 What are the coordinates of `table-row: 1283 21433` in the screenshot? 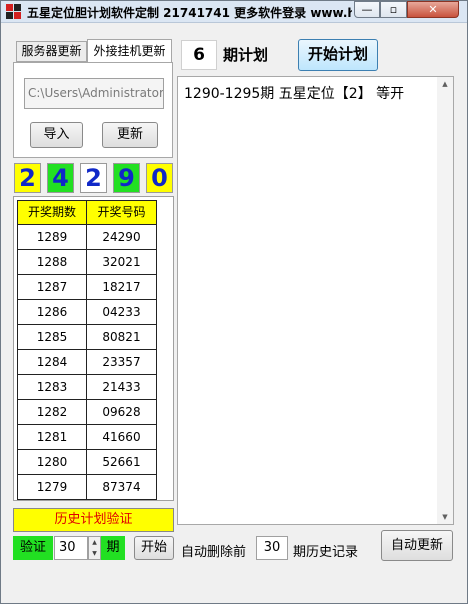 It's located at (87, 387).